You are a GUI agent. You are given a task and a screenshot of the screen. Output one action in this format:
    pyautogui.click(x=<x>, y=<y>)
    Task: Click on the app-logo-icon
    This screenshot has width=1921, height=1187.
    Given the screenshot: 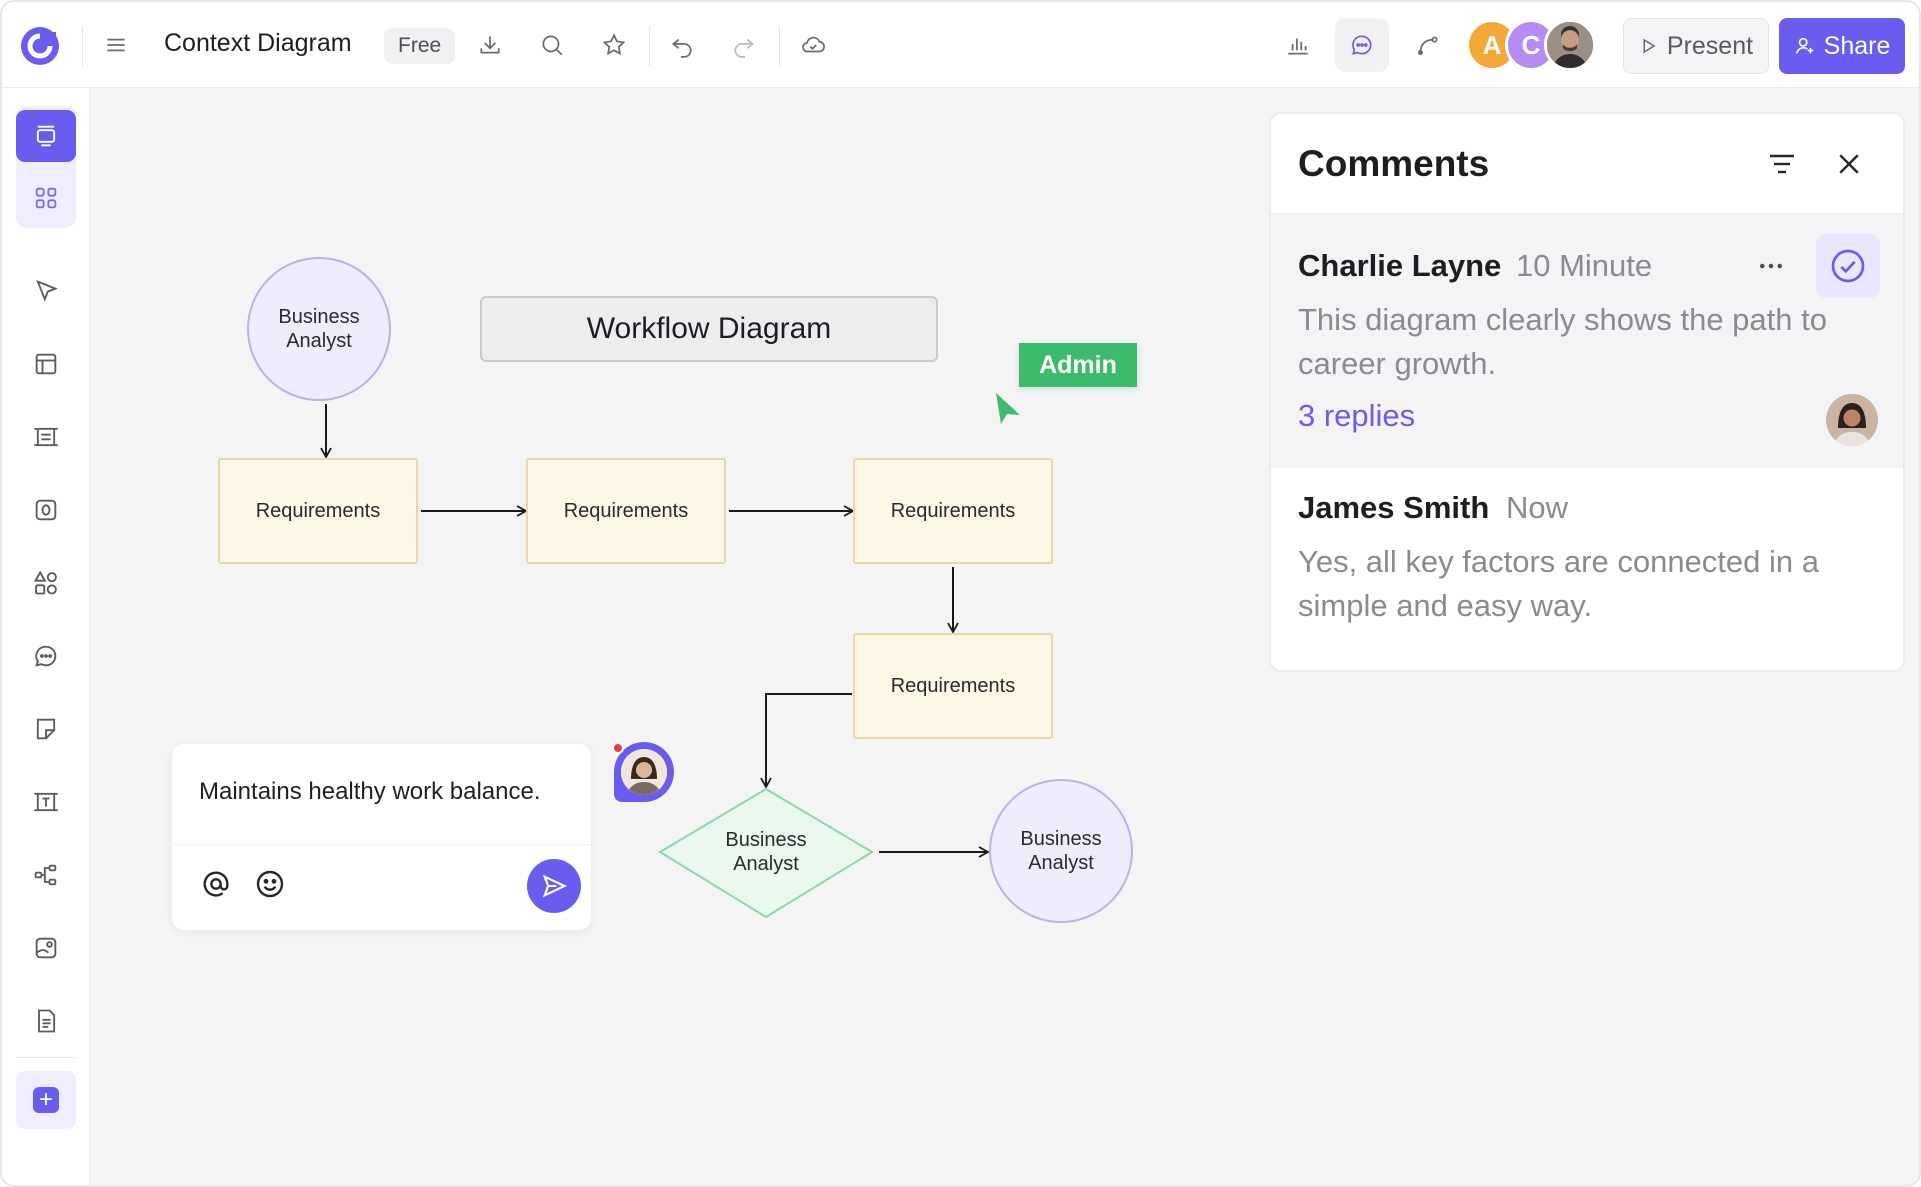 What is the action you would take?
    pyautogui.click(x=40, y=46)
    